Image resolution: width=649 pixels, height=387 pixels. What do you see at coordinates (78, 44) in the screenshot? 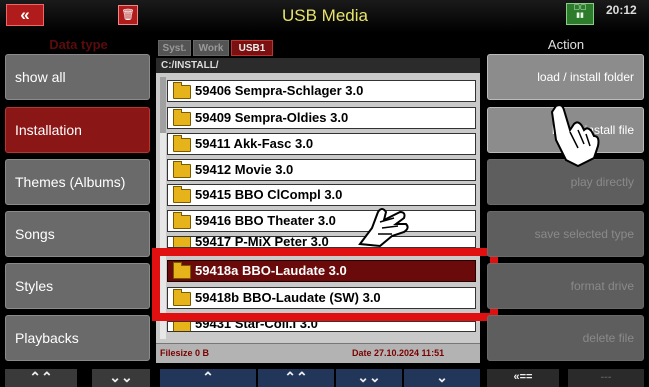
I see `data-type-header: Data type` at bounding box center [78, 44].